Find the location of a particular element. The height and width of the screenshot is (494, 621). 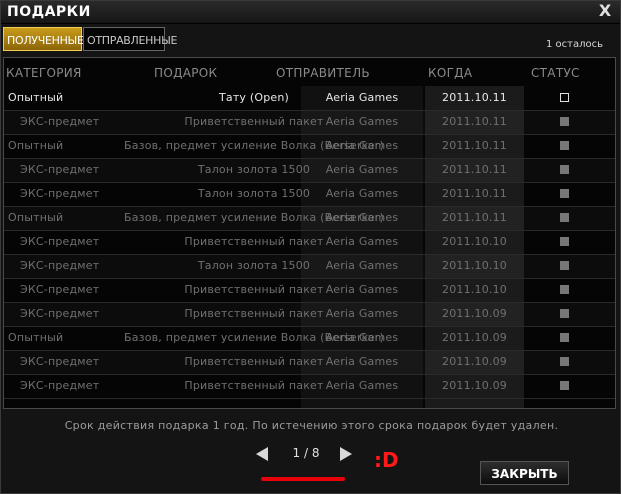

close-icon: X is located at coordinates (605, 11).